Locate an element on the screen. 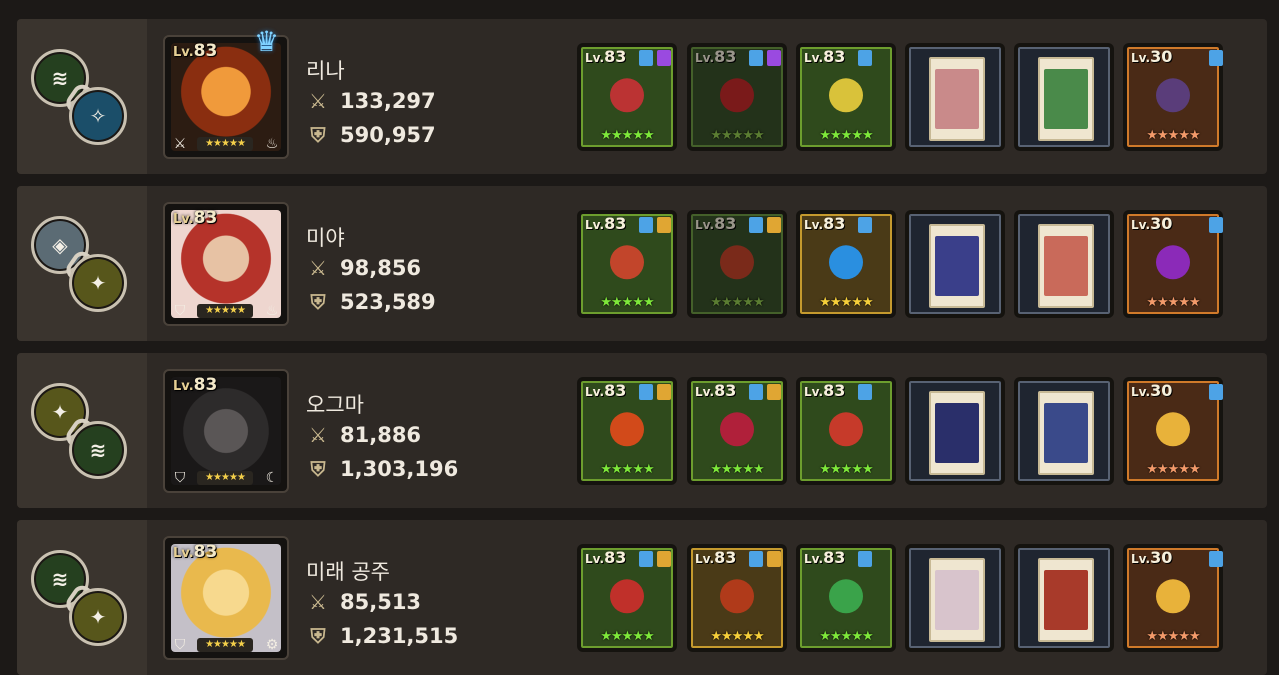 The image size is (1279, 675). synergy-panel: ≋ ✦ is located at coordinates (82, 597).